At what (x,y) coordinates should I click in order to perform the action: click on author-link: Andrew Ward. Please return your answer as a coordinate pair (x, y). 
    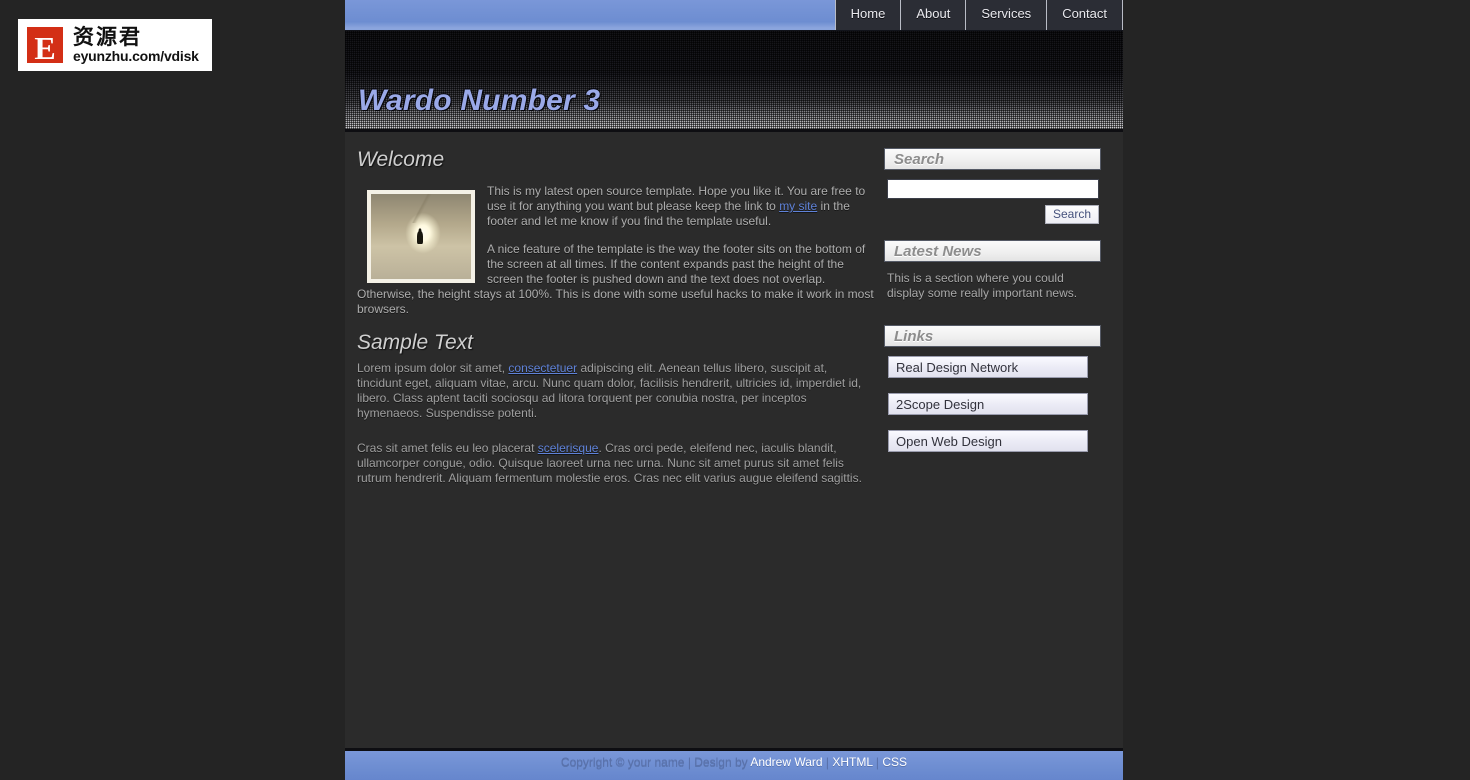
    Looking at the image, I should click on (786, 762).